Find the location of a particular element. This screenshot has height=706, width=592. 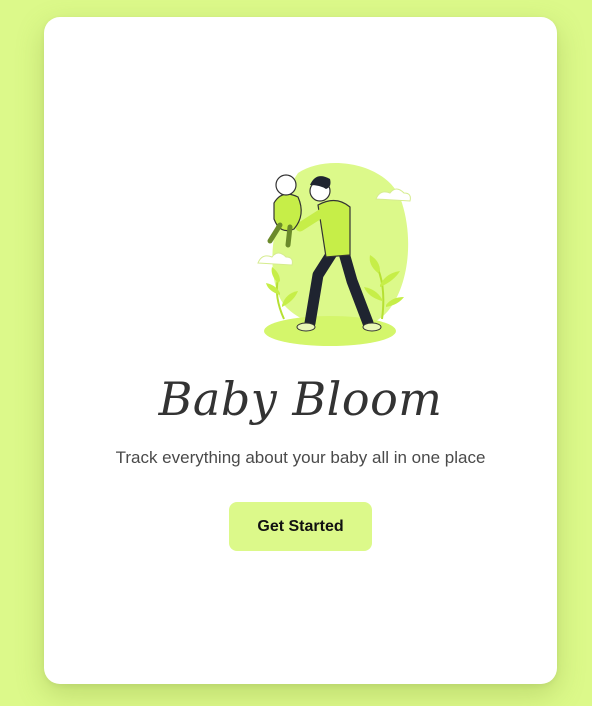

get-started-button: Get Started is located at coordinates (300, 526).